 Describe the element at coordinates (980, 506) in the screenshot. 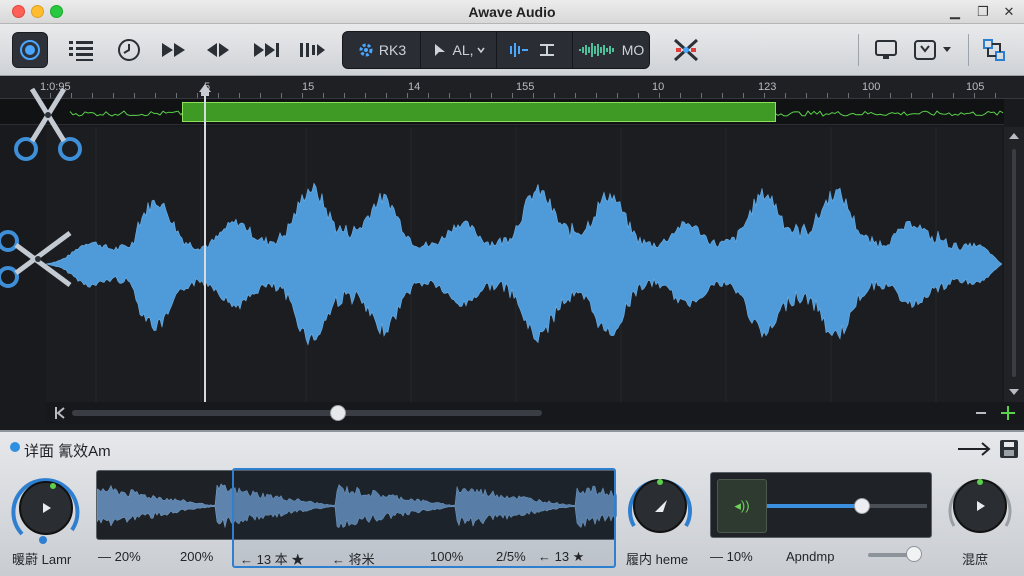

I see `output-knob` at that location.